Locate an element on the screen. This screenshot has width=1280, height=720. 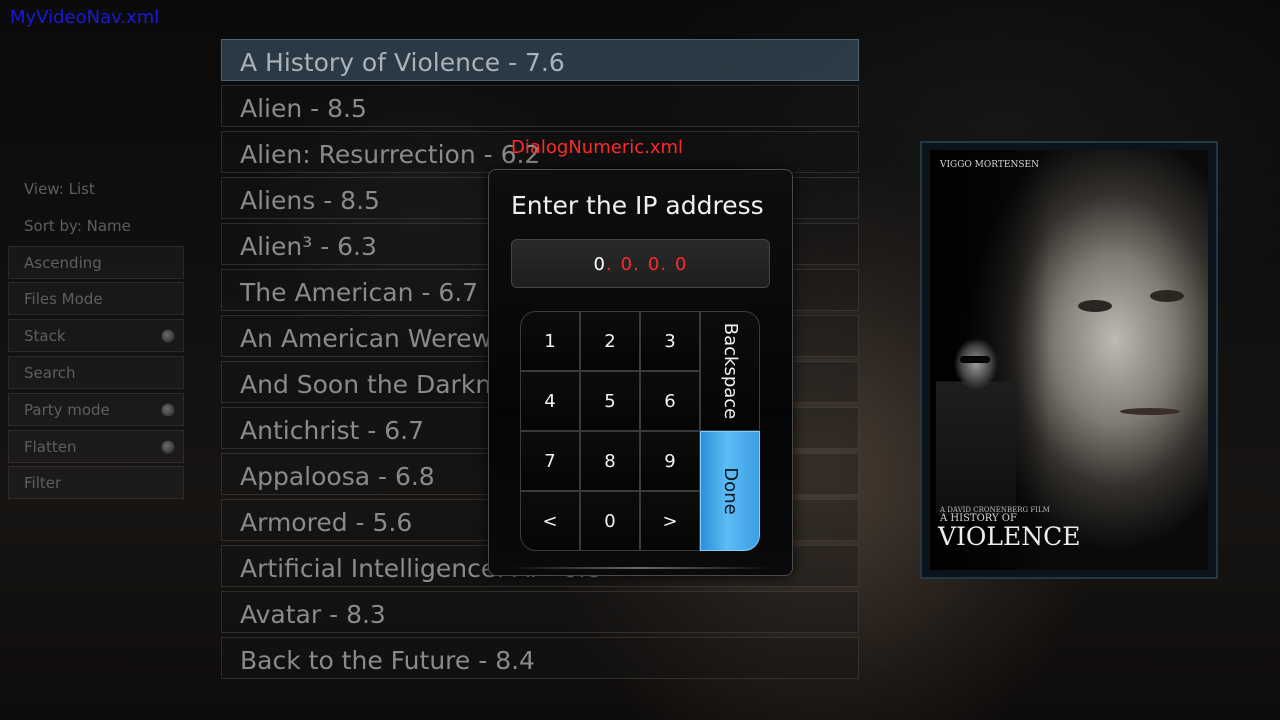
side-menu-item: Files Mode is located at coordinates (96, 299).